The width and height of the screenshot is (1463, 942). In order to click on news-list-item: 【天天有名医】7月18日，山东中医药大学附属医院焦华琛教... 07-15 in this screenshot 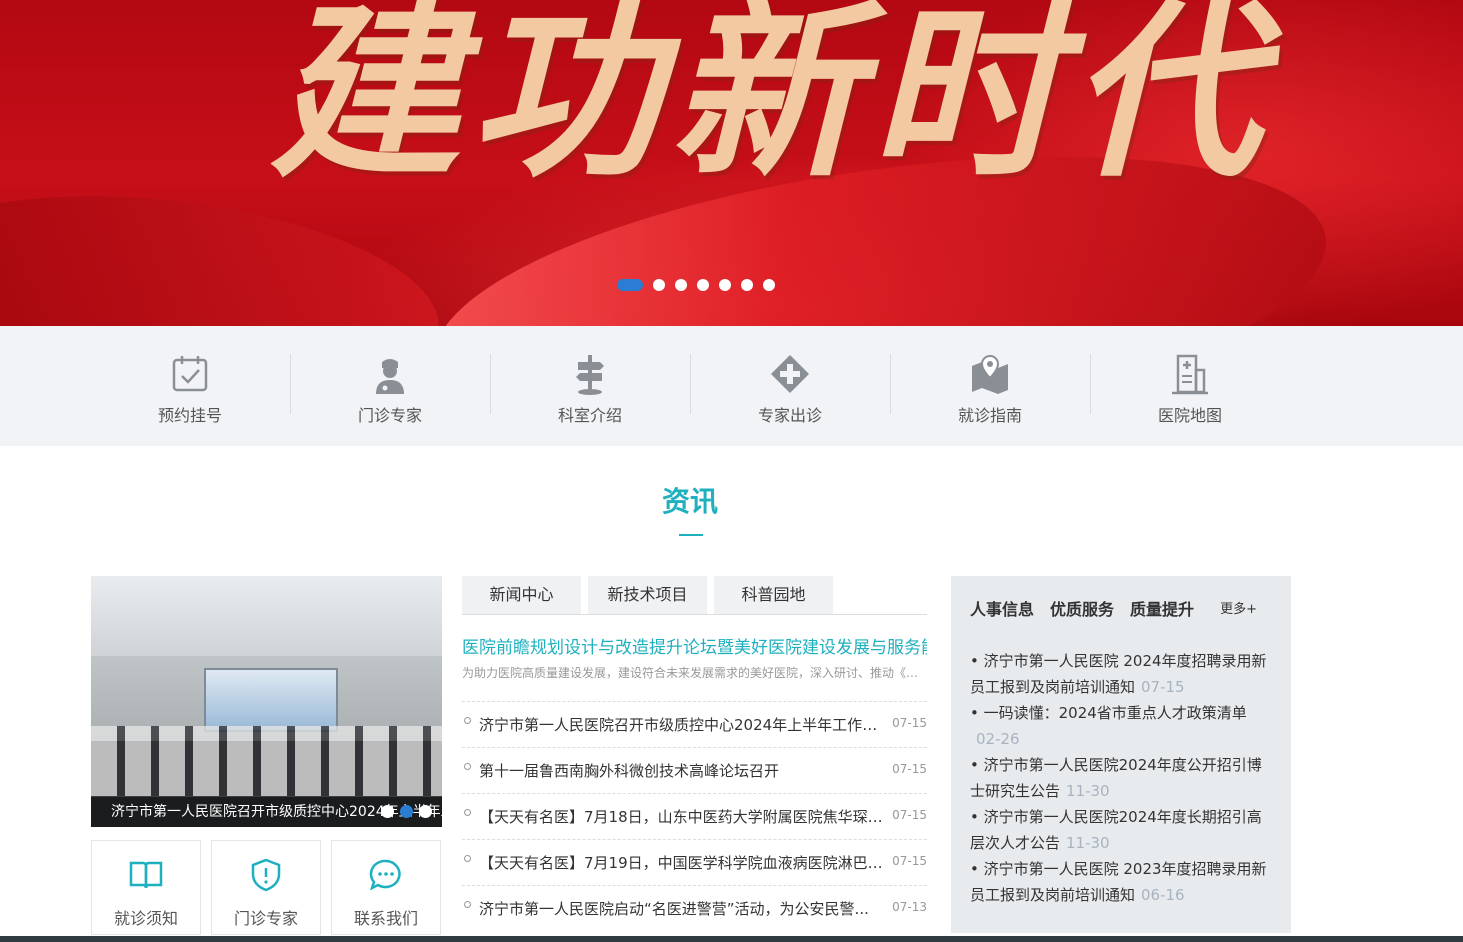, I will do `click(694, 816)`.